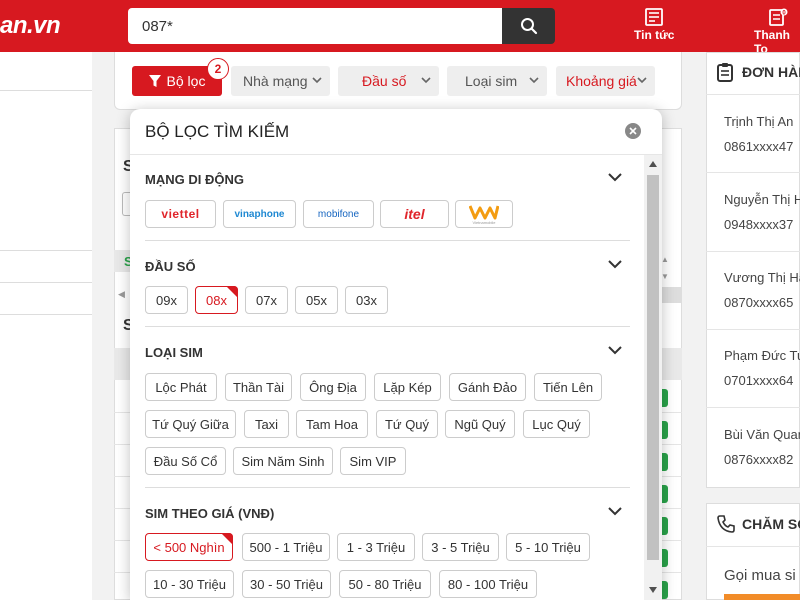  What do you see at coordinates (762, 290) in the screenshot?
I see `order-item: Vương Thị Hằ 0870xxxx65` at bounding box center [762, 290].